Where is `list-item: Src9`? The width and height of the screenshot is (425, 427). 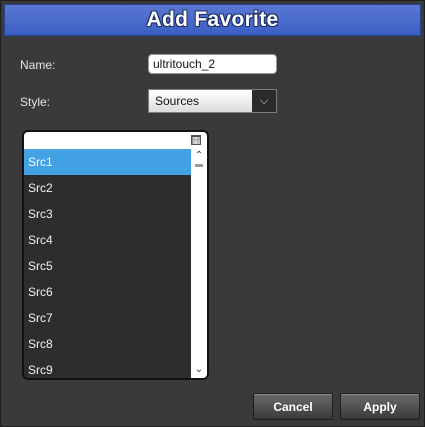 list-item: Src9 is located at coordinates (107, 367).